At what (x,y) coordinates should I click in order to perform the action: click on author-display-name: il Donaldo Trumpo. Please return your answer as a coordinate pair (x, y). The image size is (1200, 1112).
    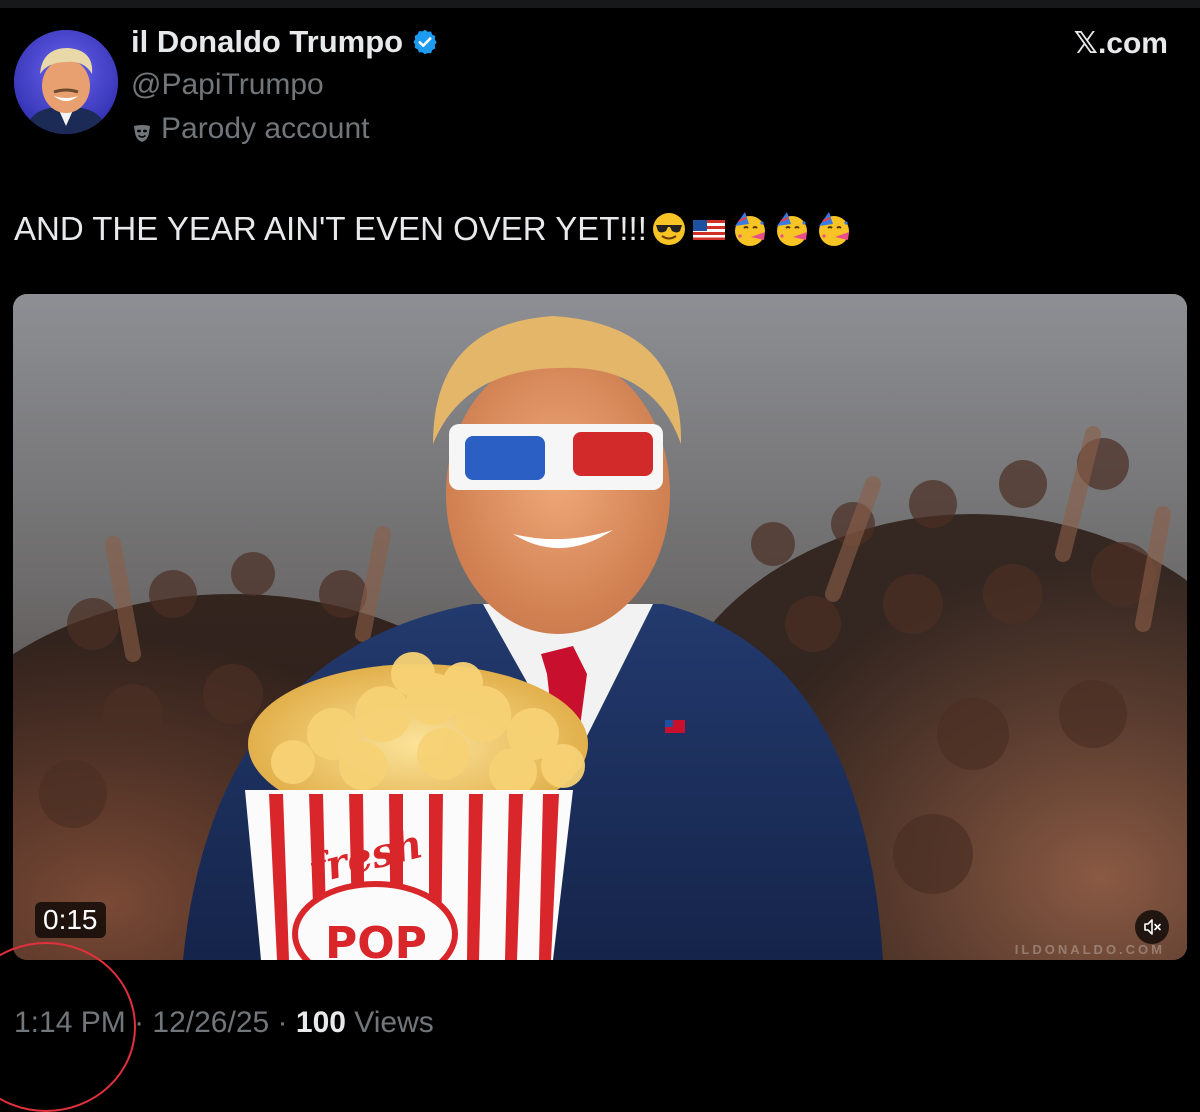
    Looking at the image, I should click on (267, 42).